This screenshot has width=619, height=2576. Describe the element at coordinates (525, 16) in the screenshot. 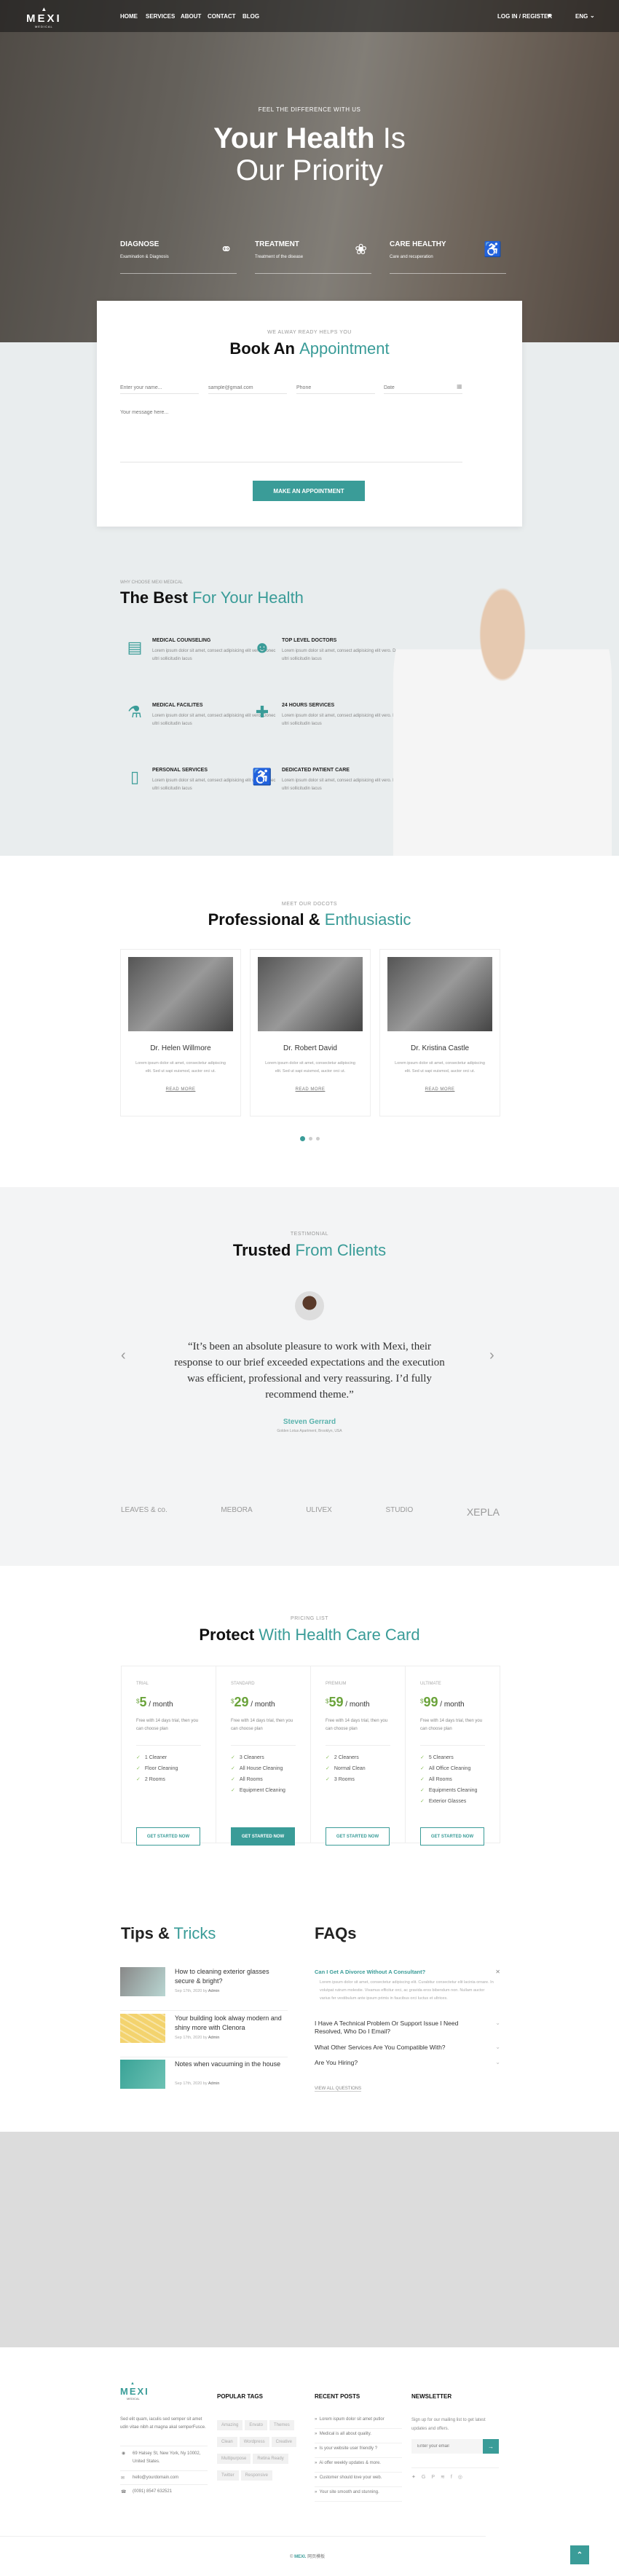

I see `login-register-link: LOG IN / REGISTER` at that location.